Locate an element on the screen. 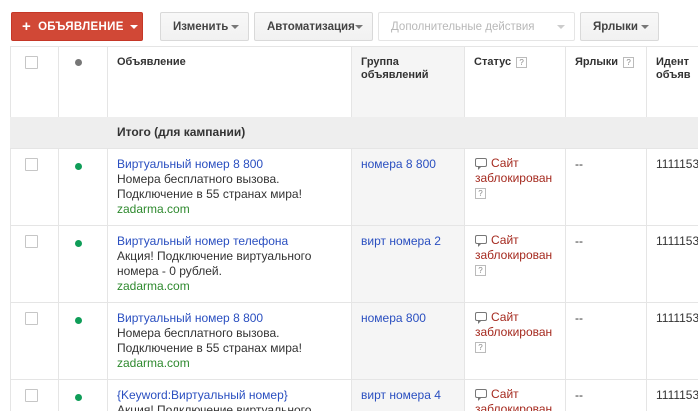 Image resolution: width=698 pixels, height=411 pixels. status-filter-dot-icon is located at coordinates (78, 62).